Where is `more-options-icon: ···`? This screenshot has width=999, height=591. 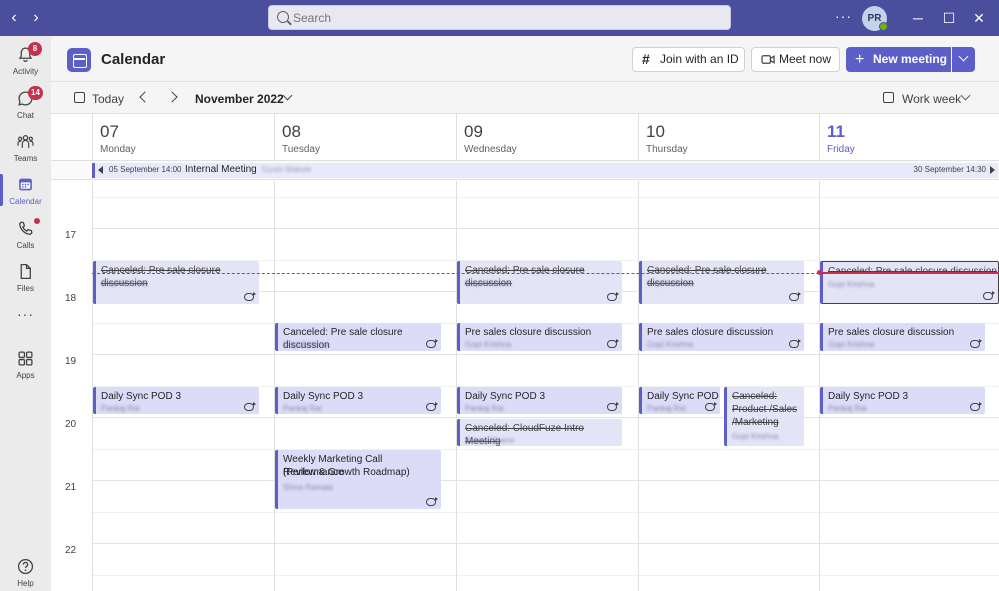
more-options-icon: ··· is located at coordinates (843, 16).